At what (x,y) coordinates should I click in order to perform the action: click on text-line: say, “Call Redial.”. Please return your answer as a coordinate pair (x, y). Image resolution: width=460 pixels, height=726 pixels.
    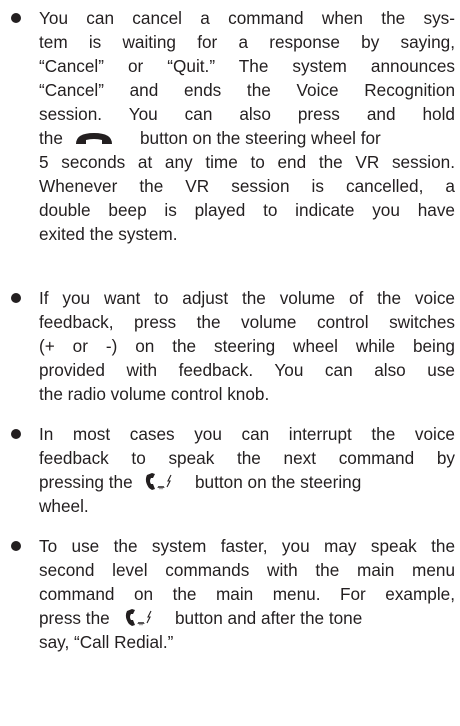
    Looking at the image, I should click on (106, 642).